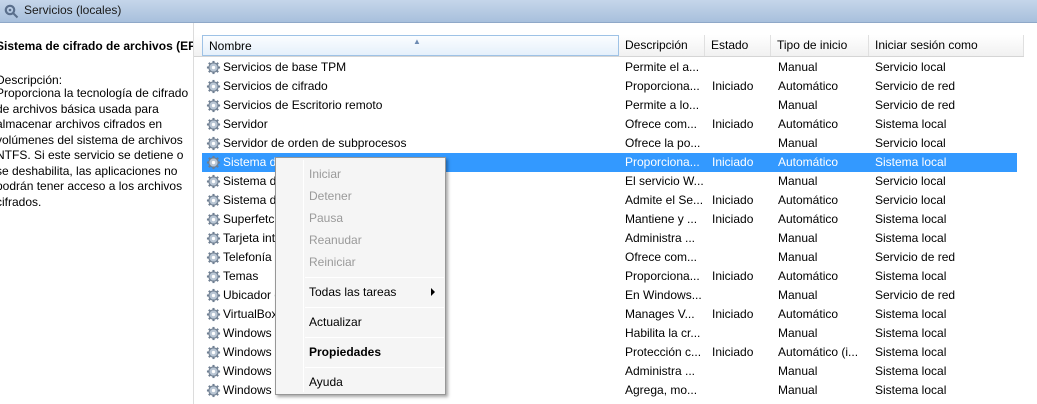 The height and width of the screenshot is (404, 1037). I want to click on column-header-login: Iniciar sesión como, so click(946, 45).